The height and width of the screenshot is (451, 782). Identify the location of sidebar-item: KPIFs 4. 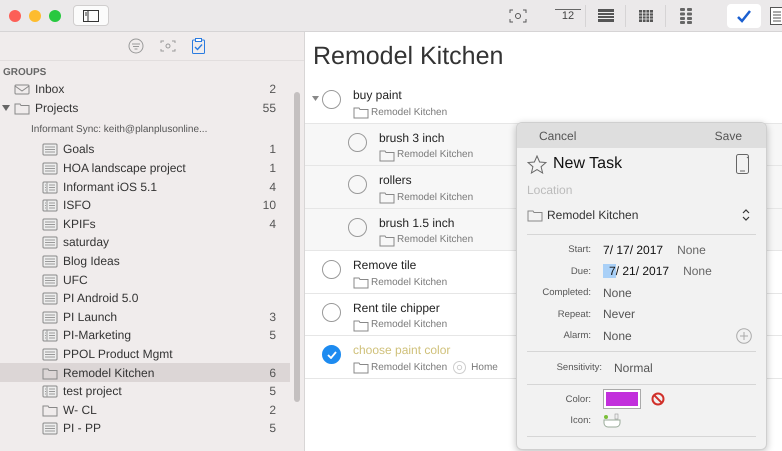
(145, 224).